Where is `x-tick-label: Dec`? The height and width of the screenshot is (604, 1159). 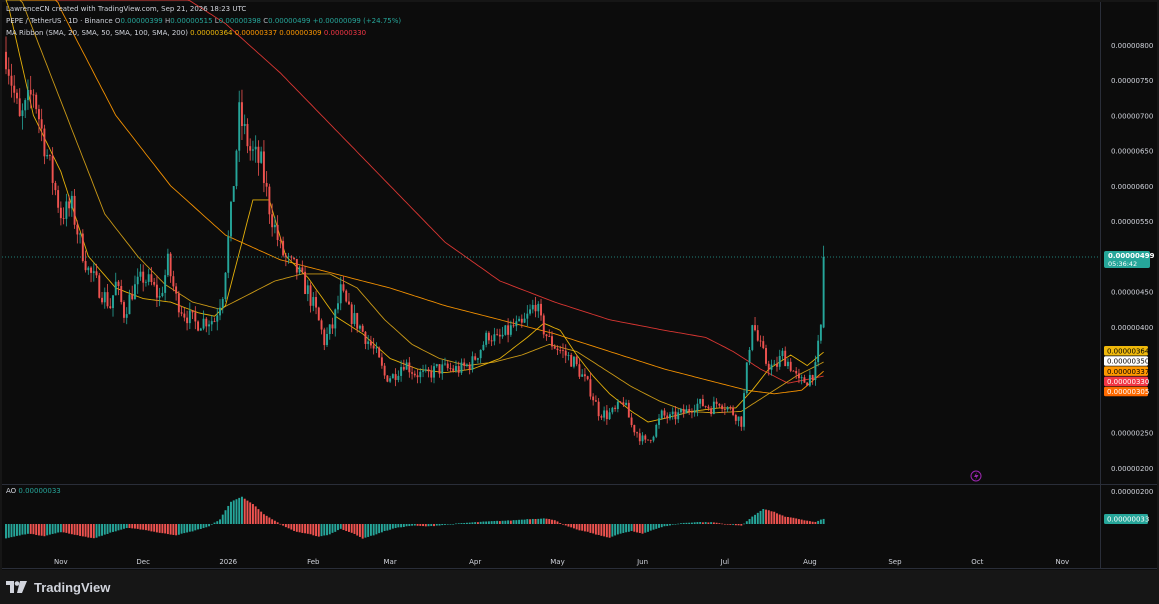
x-tick-label: Dec is located at coordinates (143, 562).